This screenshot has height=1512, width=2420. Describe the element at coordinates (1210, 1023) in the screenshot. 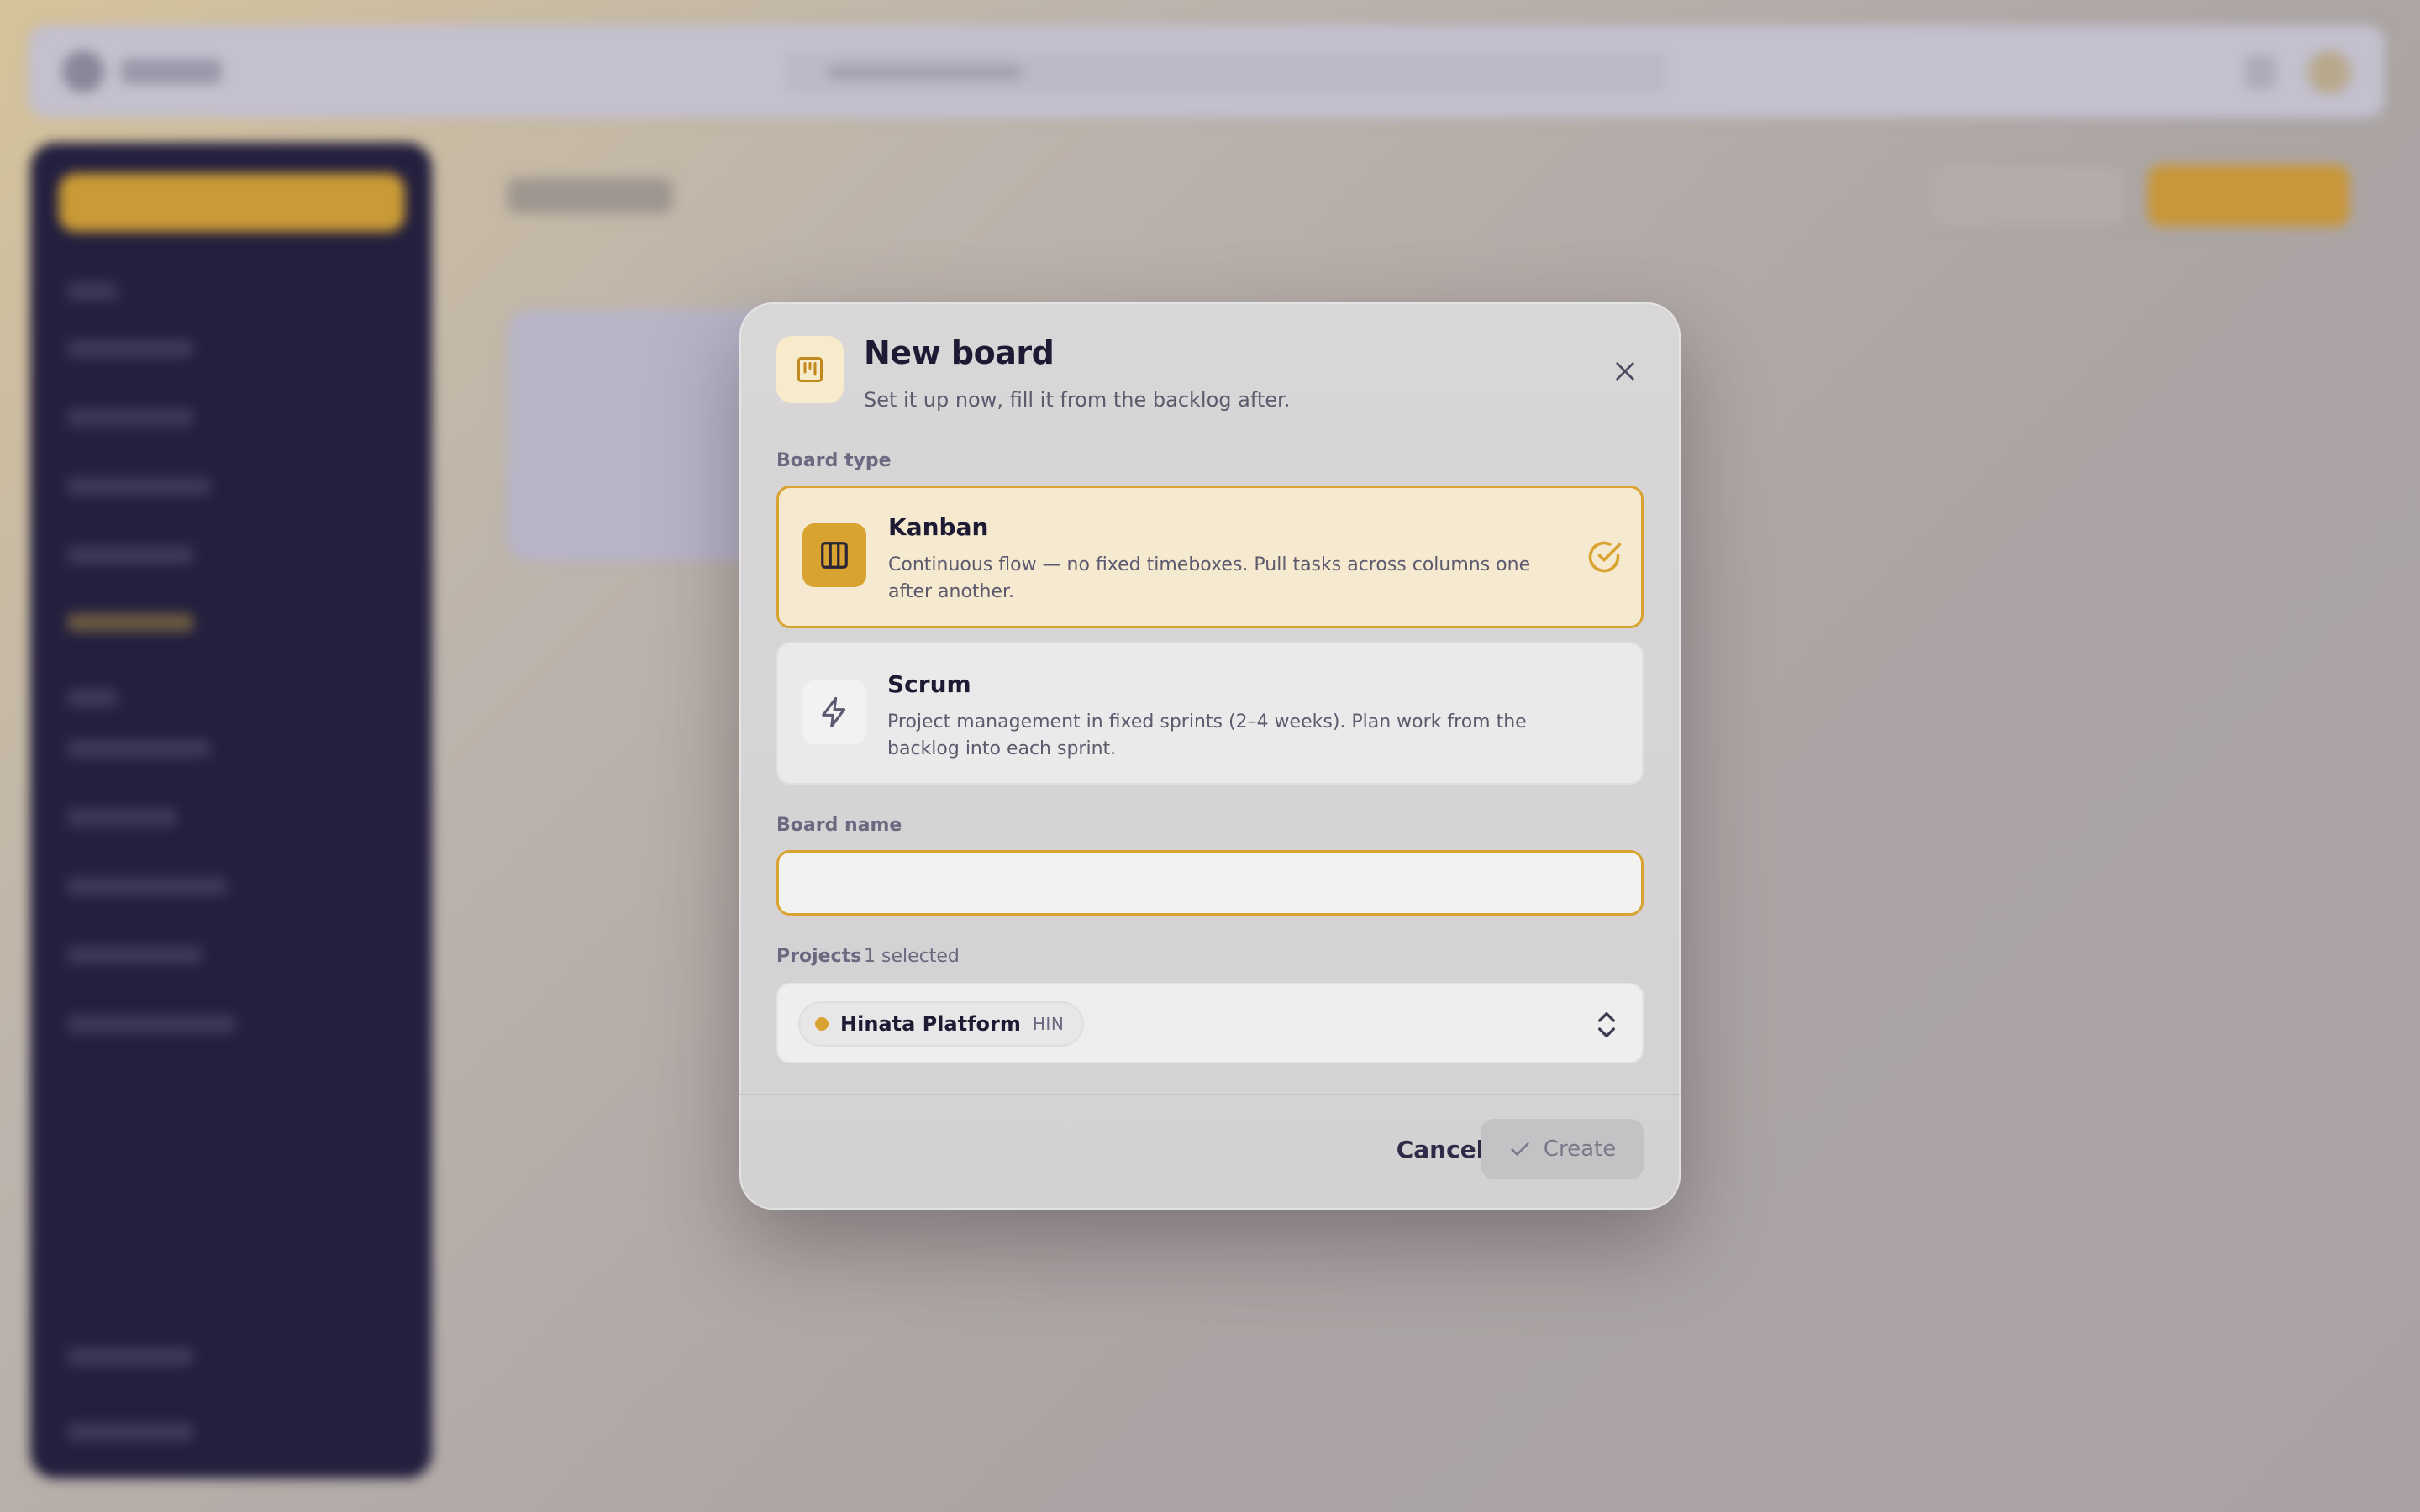

I see `projects-select: Hinata Platform HIN` at that location.